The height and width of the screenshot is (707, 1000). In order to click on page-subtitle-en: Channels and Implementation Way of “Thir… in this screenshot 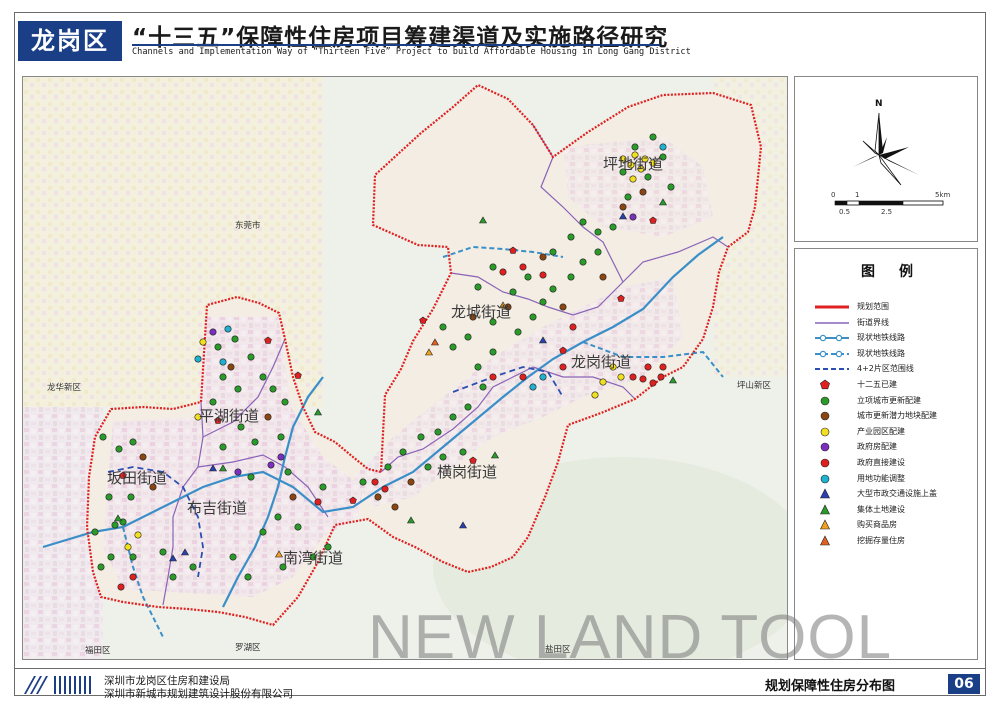, I will do `click(411, 52)`.